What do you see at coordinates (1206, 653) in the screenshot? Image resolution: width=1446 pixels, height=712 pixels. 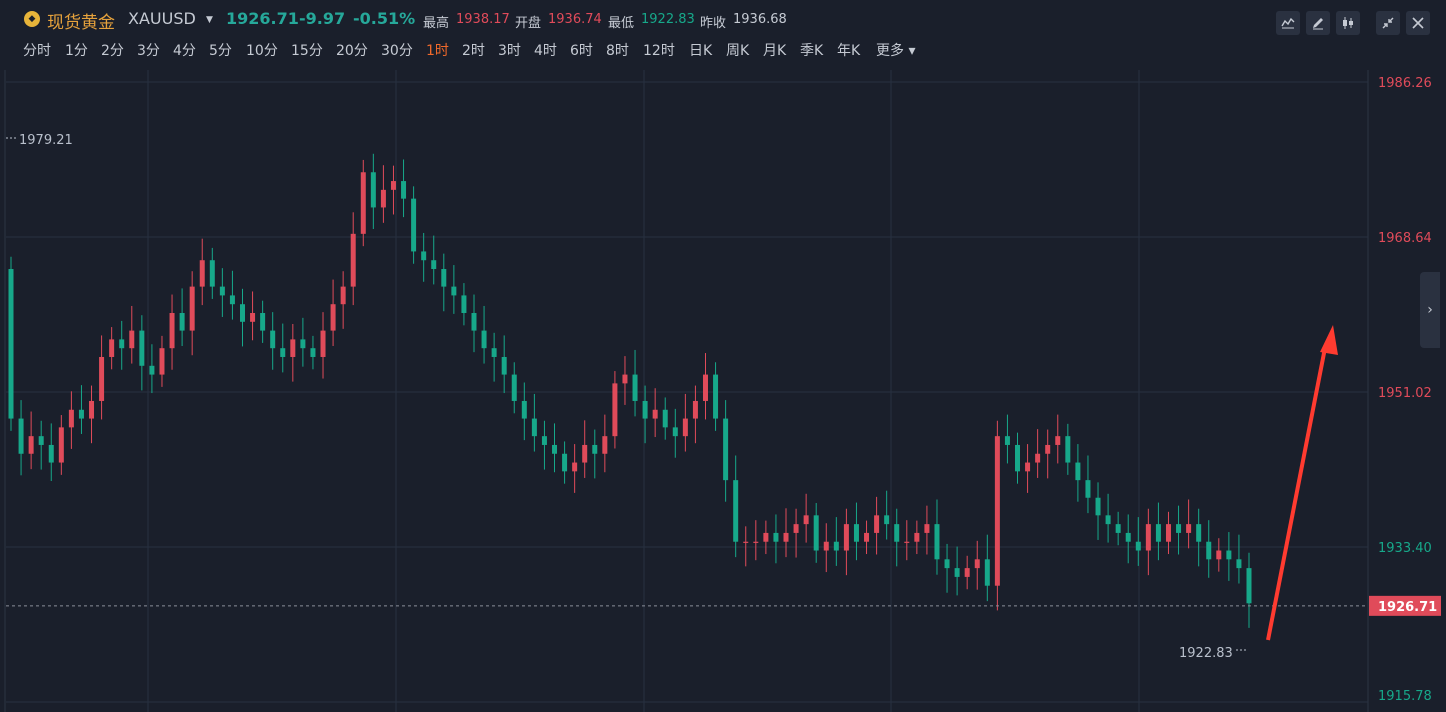 I see `min-marker-label: 1922.83` at bounding box center [1206, 653].